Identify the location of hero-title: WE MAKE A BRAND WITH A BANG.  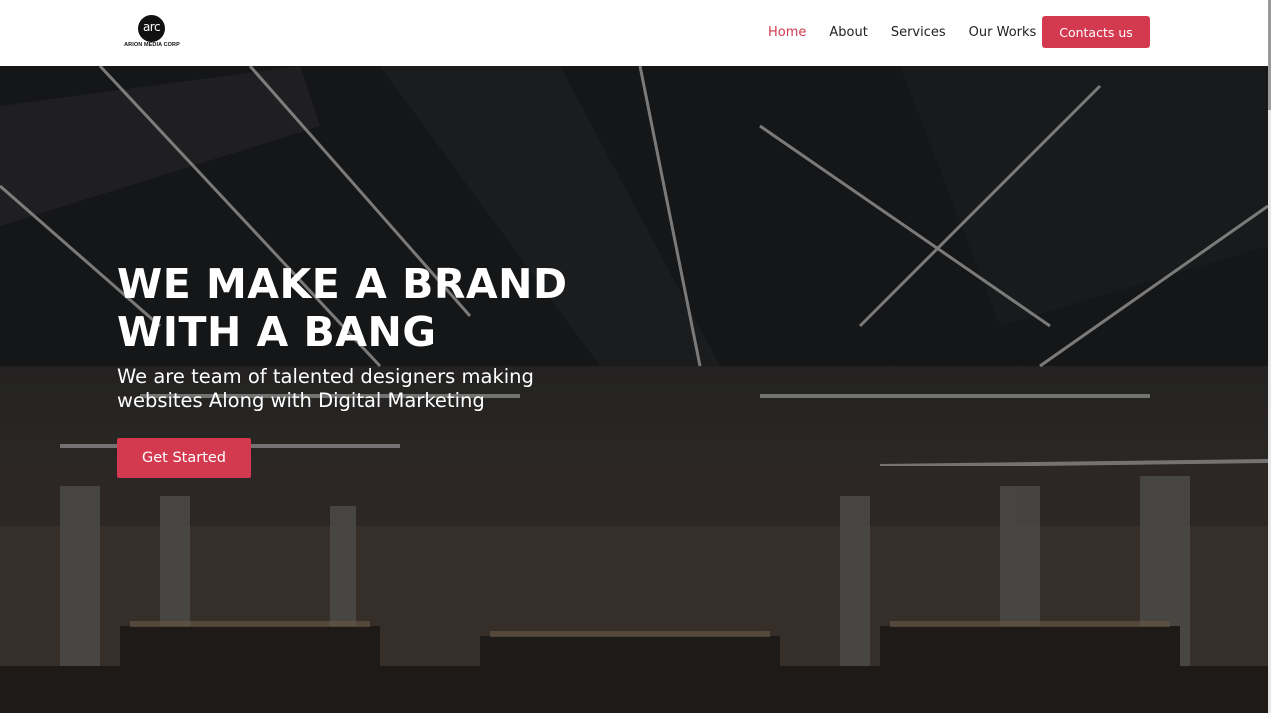
(377, 308).